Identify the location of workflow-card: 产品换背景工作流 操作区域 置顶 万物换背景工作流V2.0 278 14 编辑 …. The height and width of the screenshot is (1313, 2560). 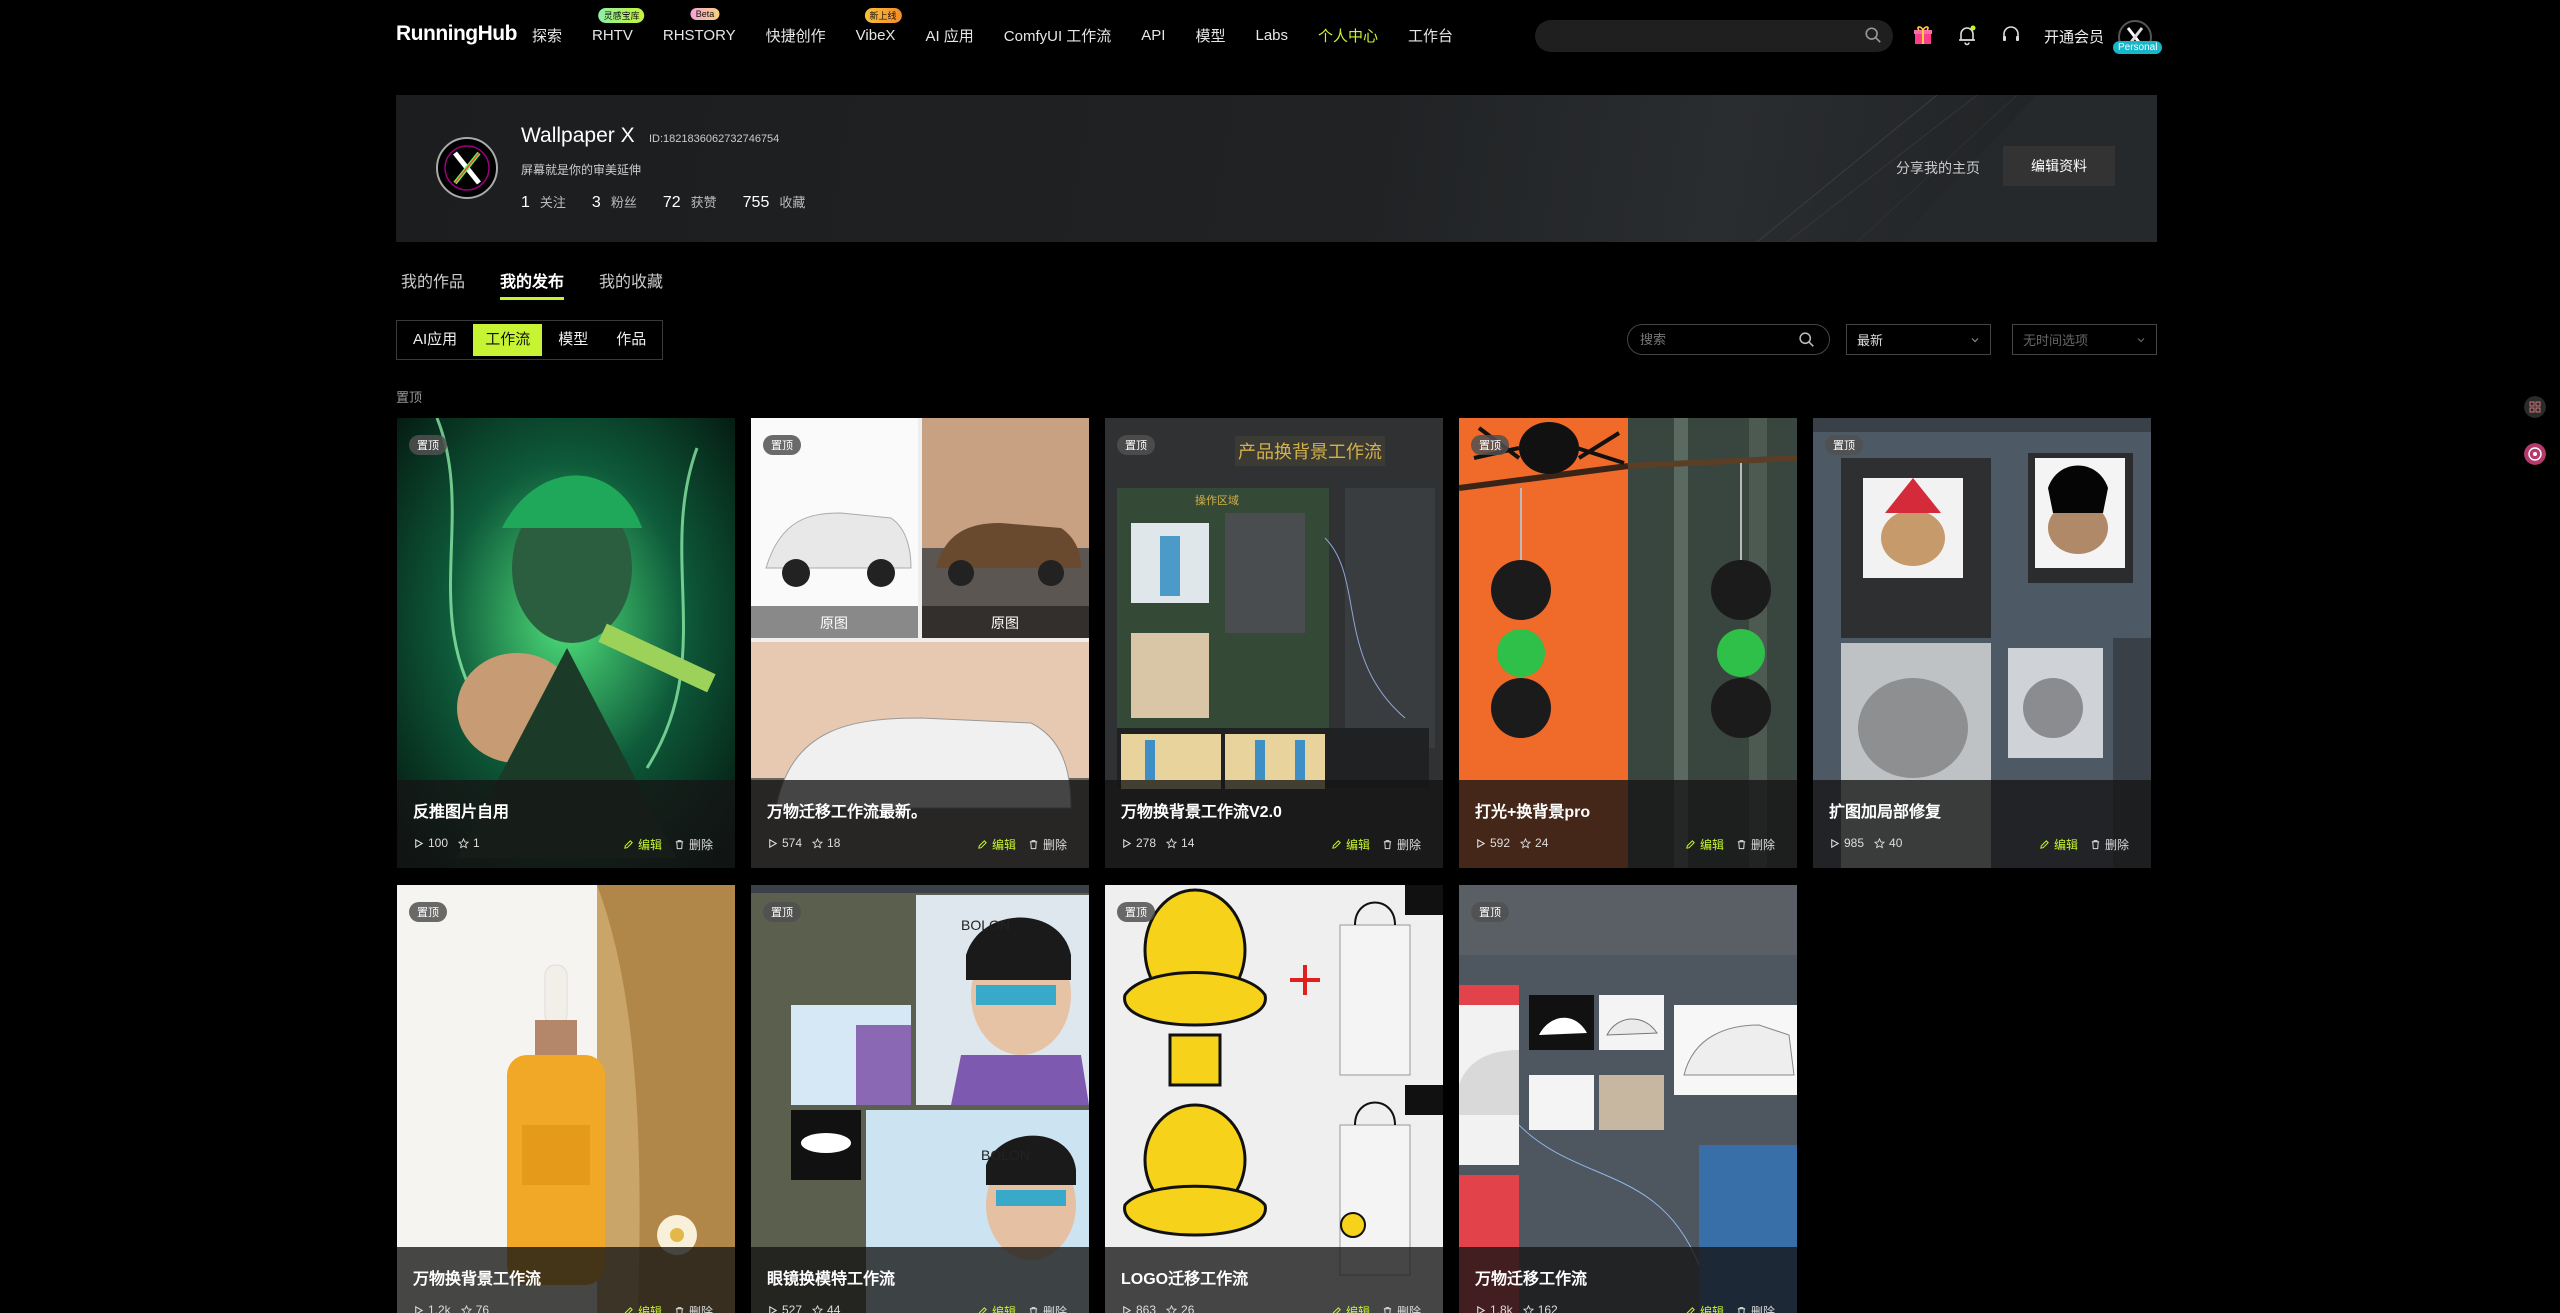
(1274, 643).